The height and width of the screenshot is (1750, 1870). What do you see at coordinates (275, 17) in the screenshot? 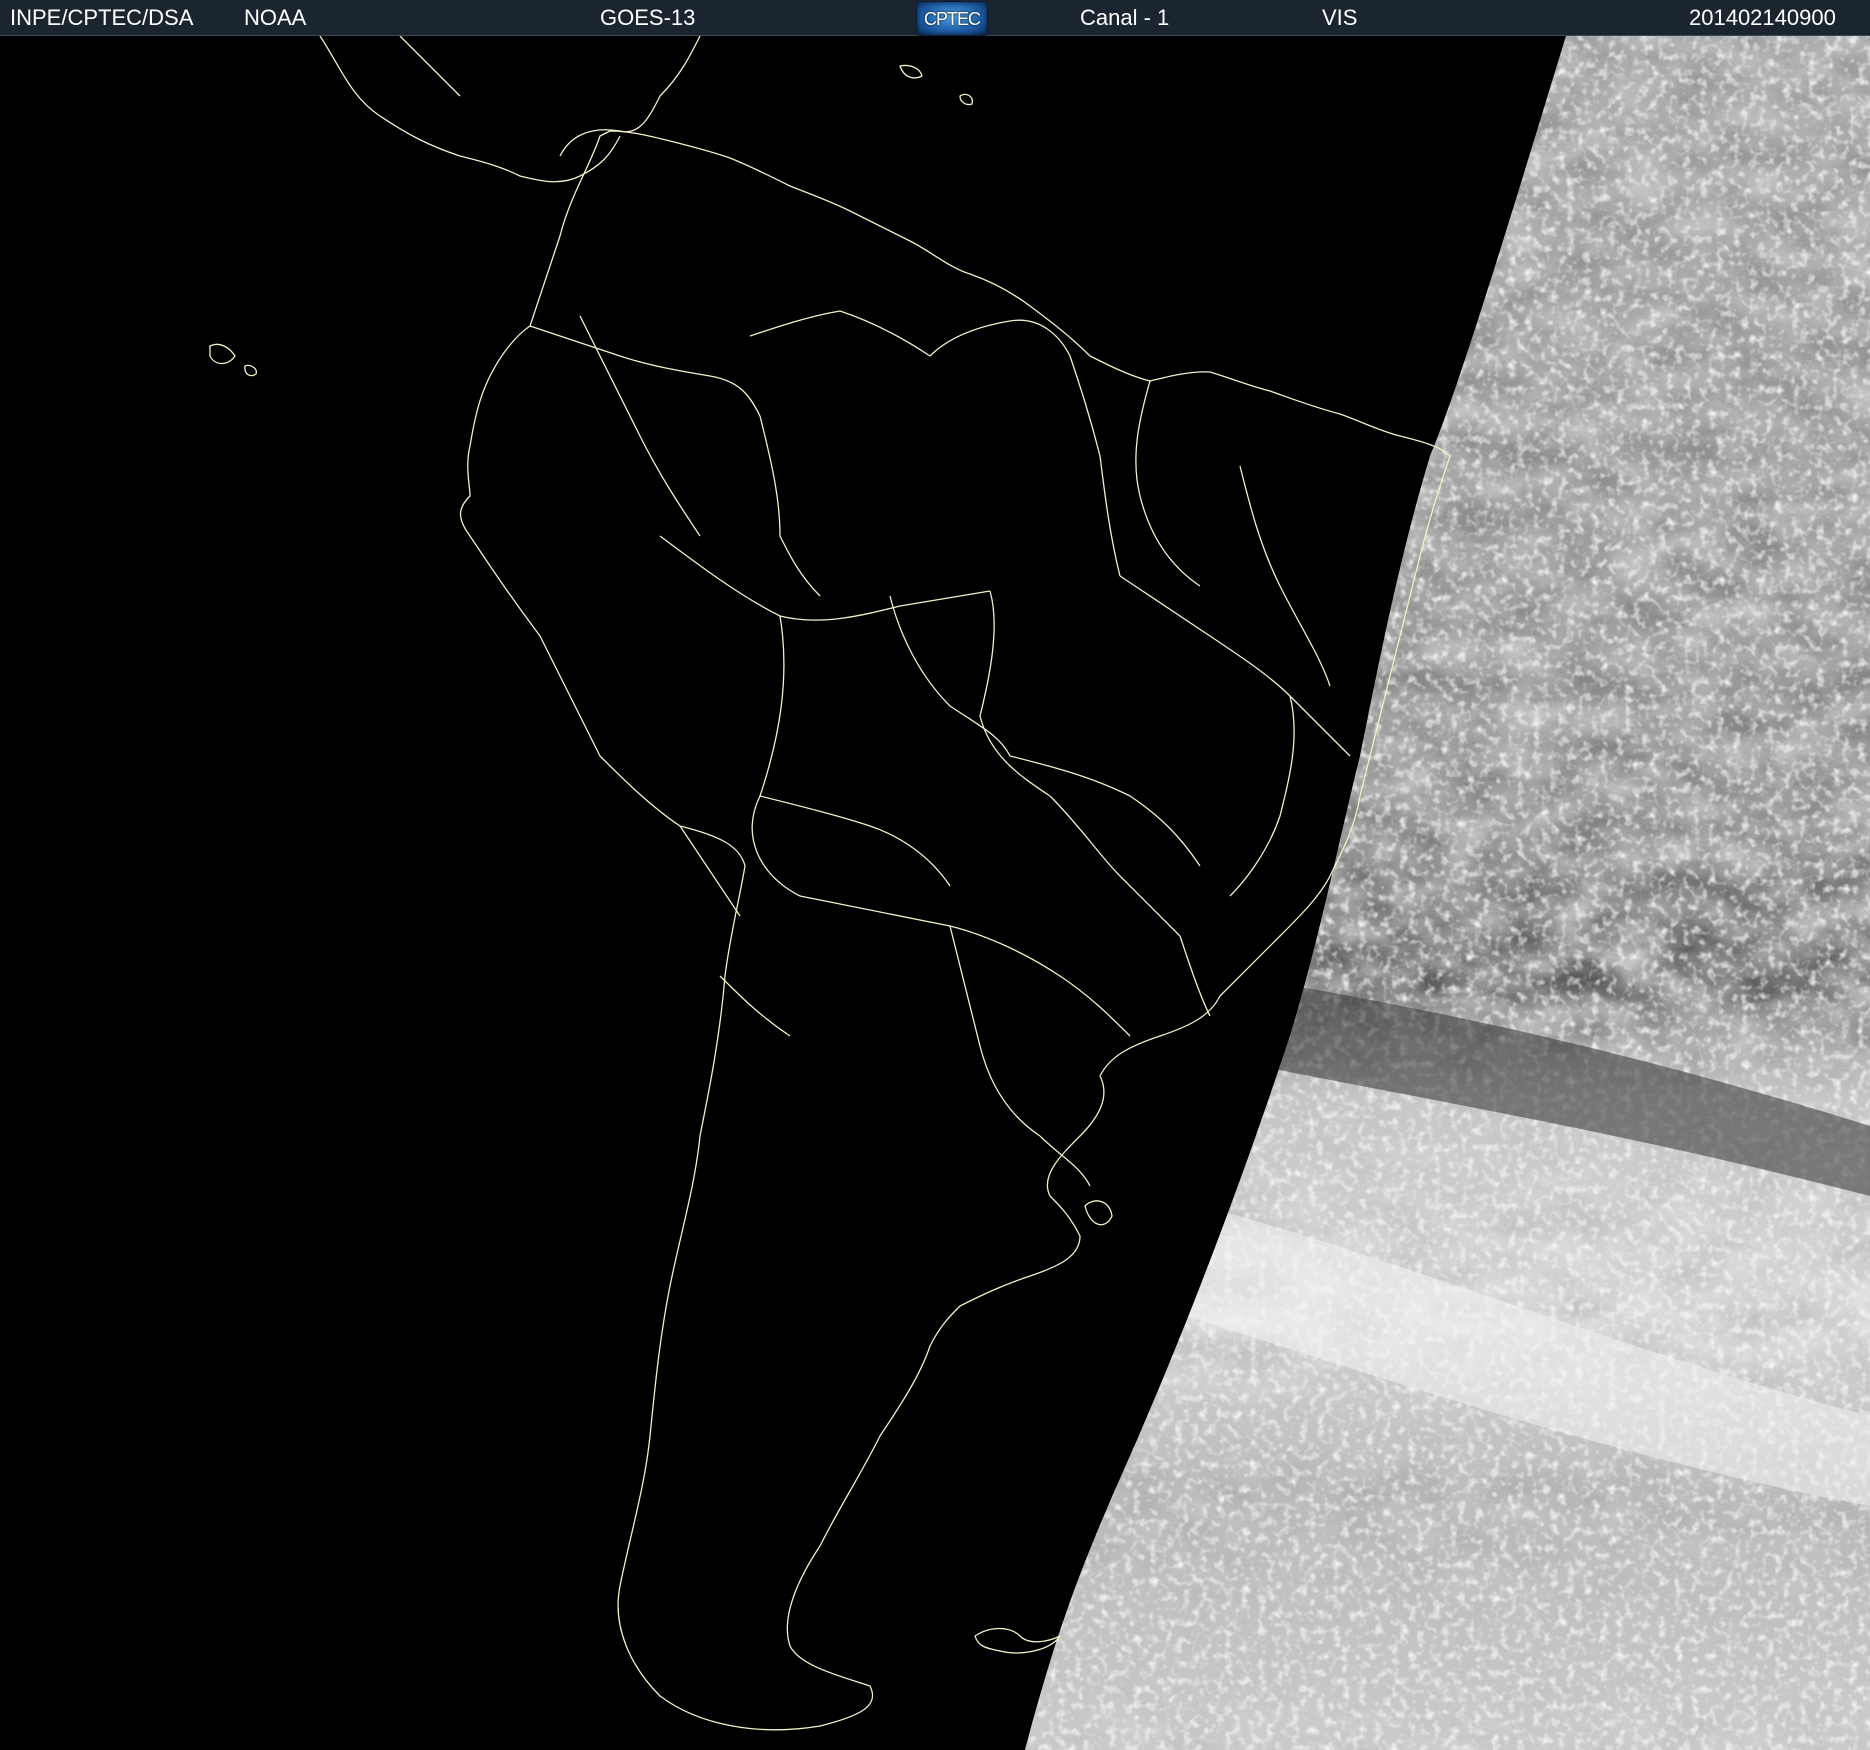
I see `agency-label: NOAA` at bounding box center [275, 17].